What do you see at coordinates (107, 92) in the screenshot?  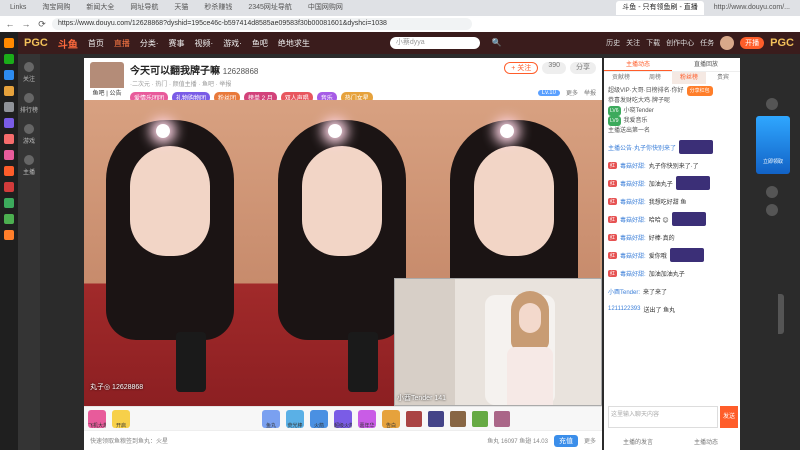 I see `anchor-badge: 鱼吧 | 公告` at bounding box center [107, 92].